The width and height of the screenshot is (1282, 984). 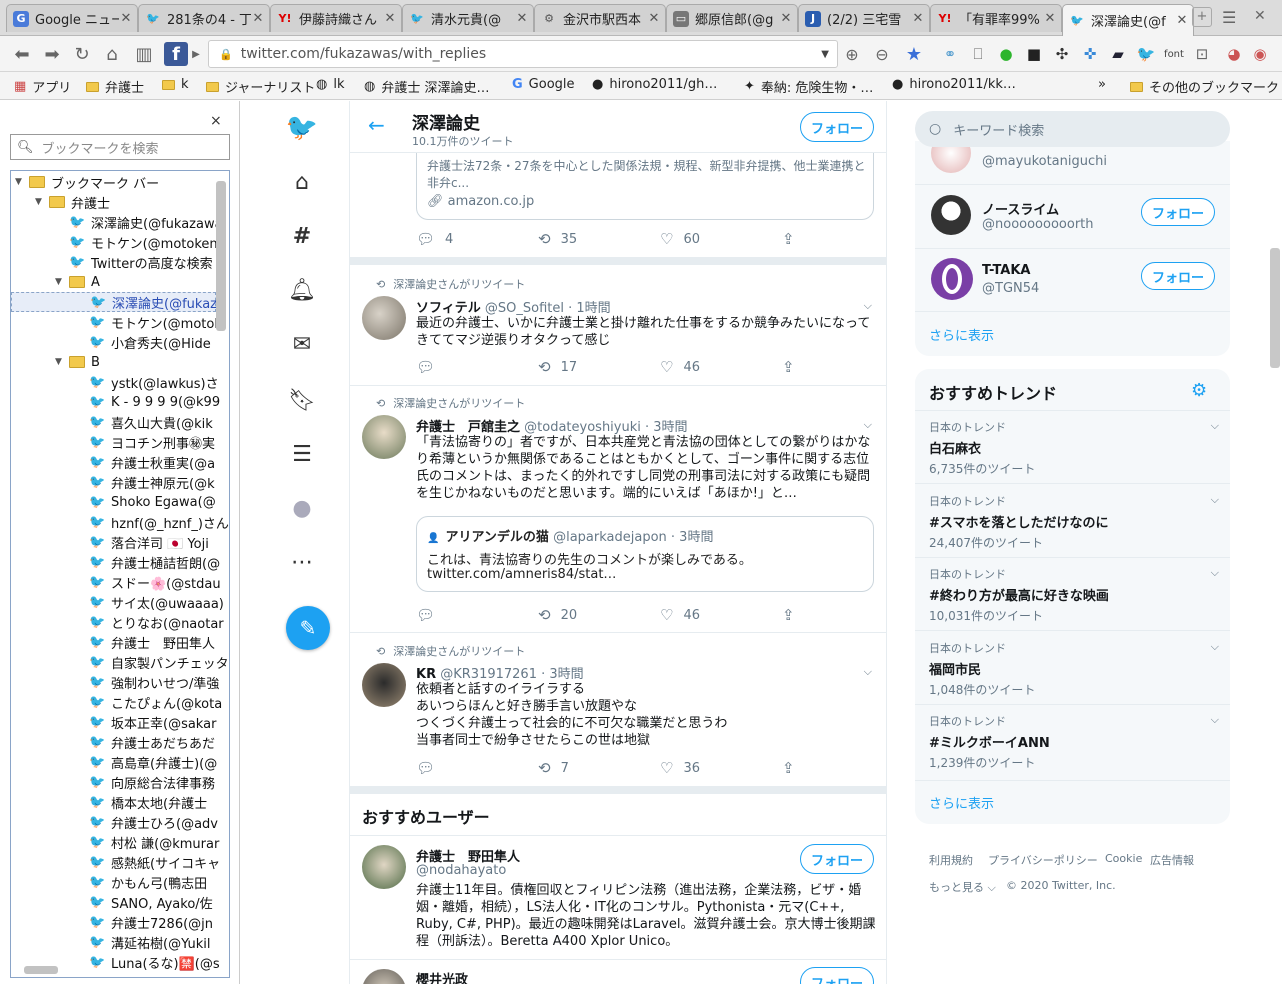 I want to click on browser-tab-active: 🐦 深澤論史(@f ✕, so click(x=1128, y=20).